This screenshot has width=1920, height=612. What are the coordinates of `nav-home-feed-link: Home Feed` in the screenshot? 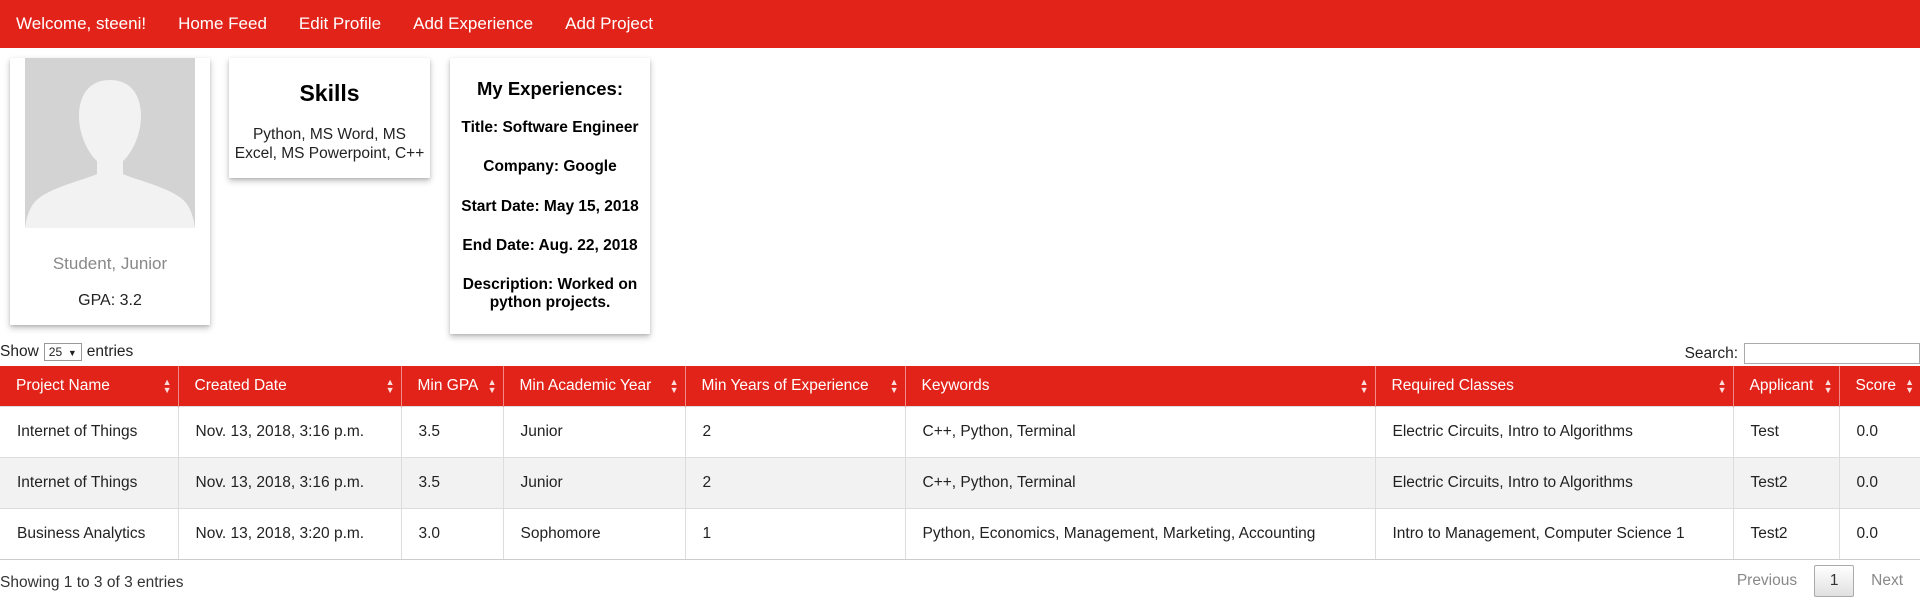 It's located at (222, 24).